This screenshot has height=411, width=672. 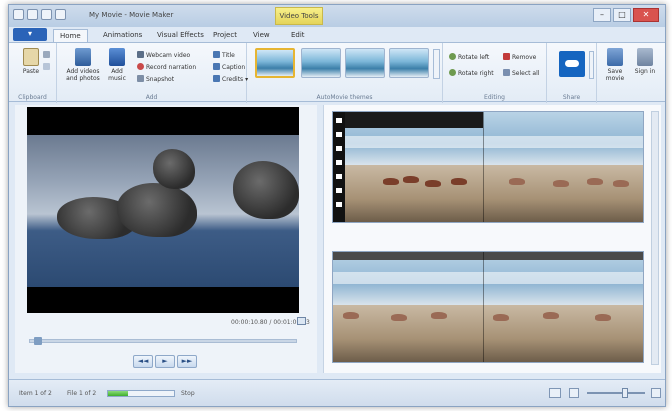 I want to click on caption-button: Caption, so click(x=229, y=67).